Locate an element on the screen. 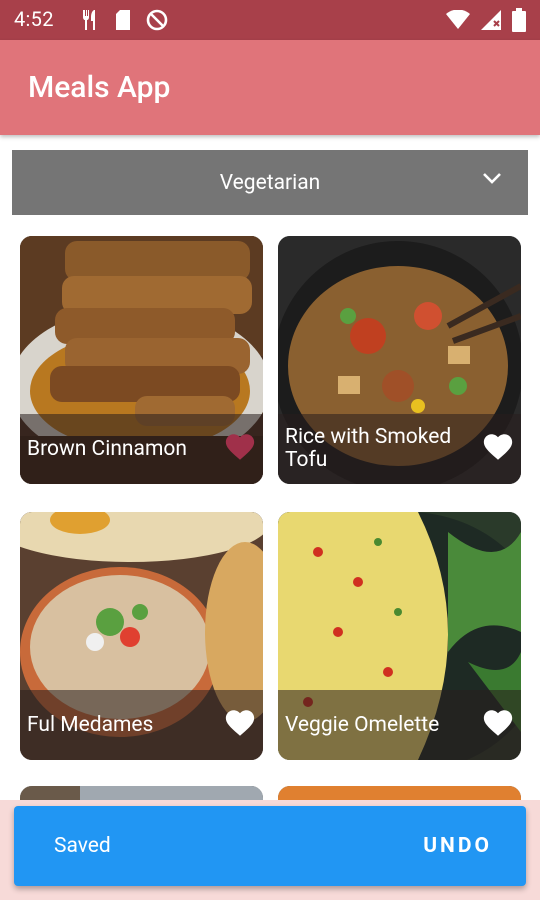 This screenshot has height=900, width=540. meal-title: Veggie Omelette is located at coordinates (362, 724).